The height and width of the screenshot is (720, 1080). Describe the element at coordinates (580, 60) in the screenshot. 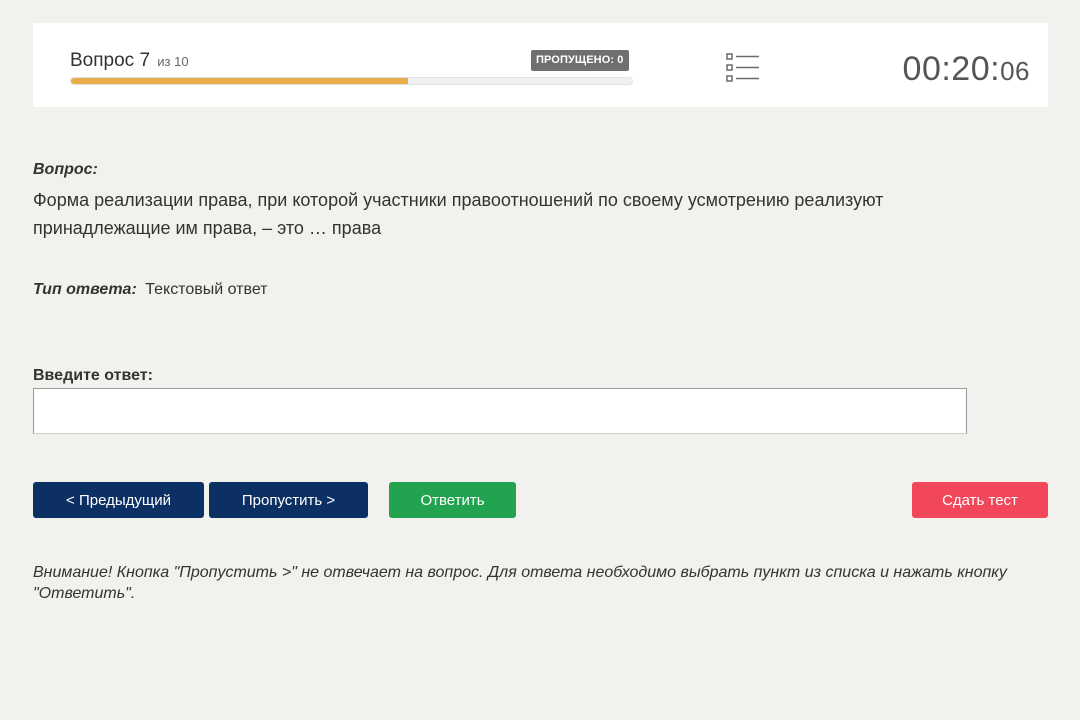

I see `skipped-badge: ПРОПУЩЕНО: 0` at that location.